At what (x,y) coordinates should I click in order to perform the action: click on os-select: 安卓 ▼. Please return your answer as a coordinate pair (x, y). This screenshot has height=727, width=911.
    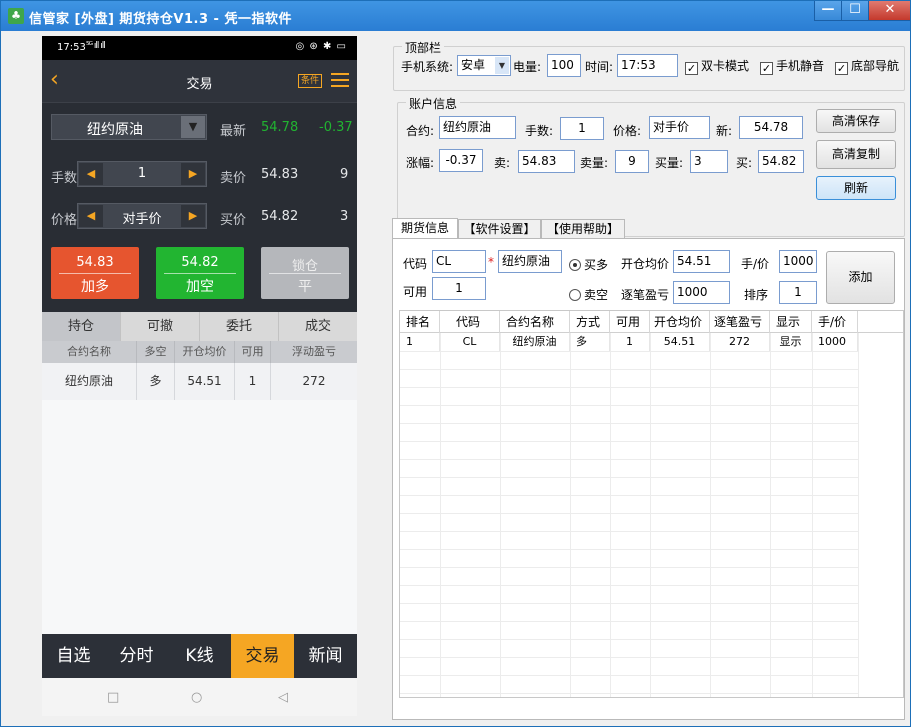
    Looking at the image, I should click on (484, 65).